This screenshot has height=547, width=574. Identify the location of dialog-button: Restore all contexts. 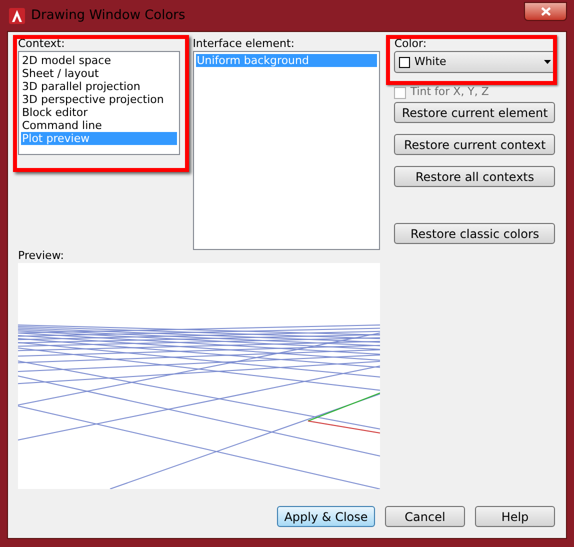
(475, 176).